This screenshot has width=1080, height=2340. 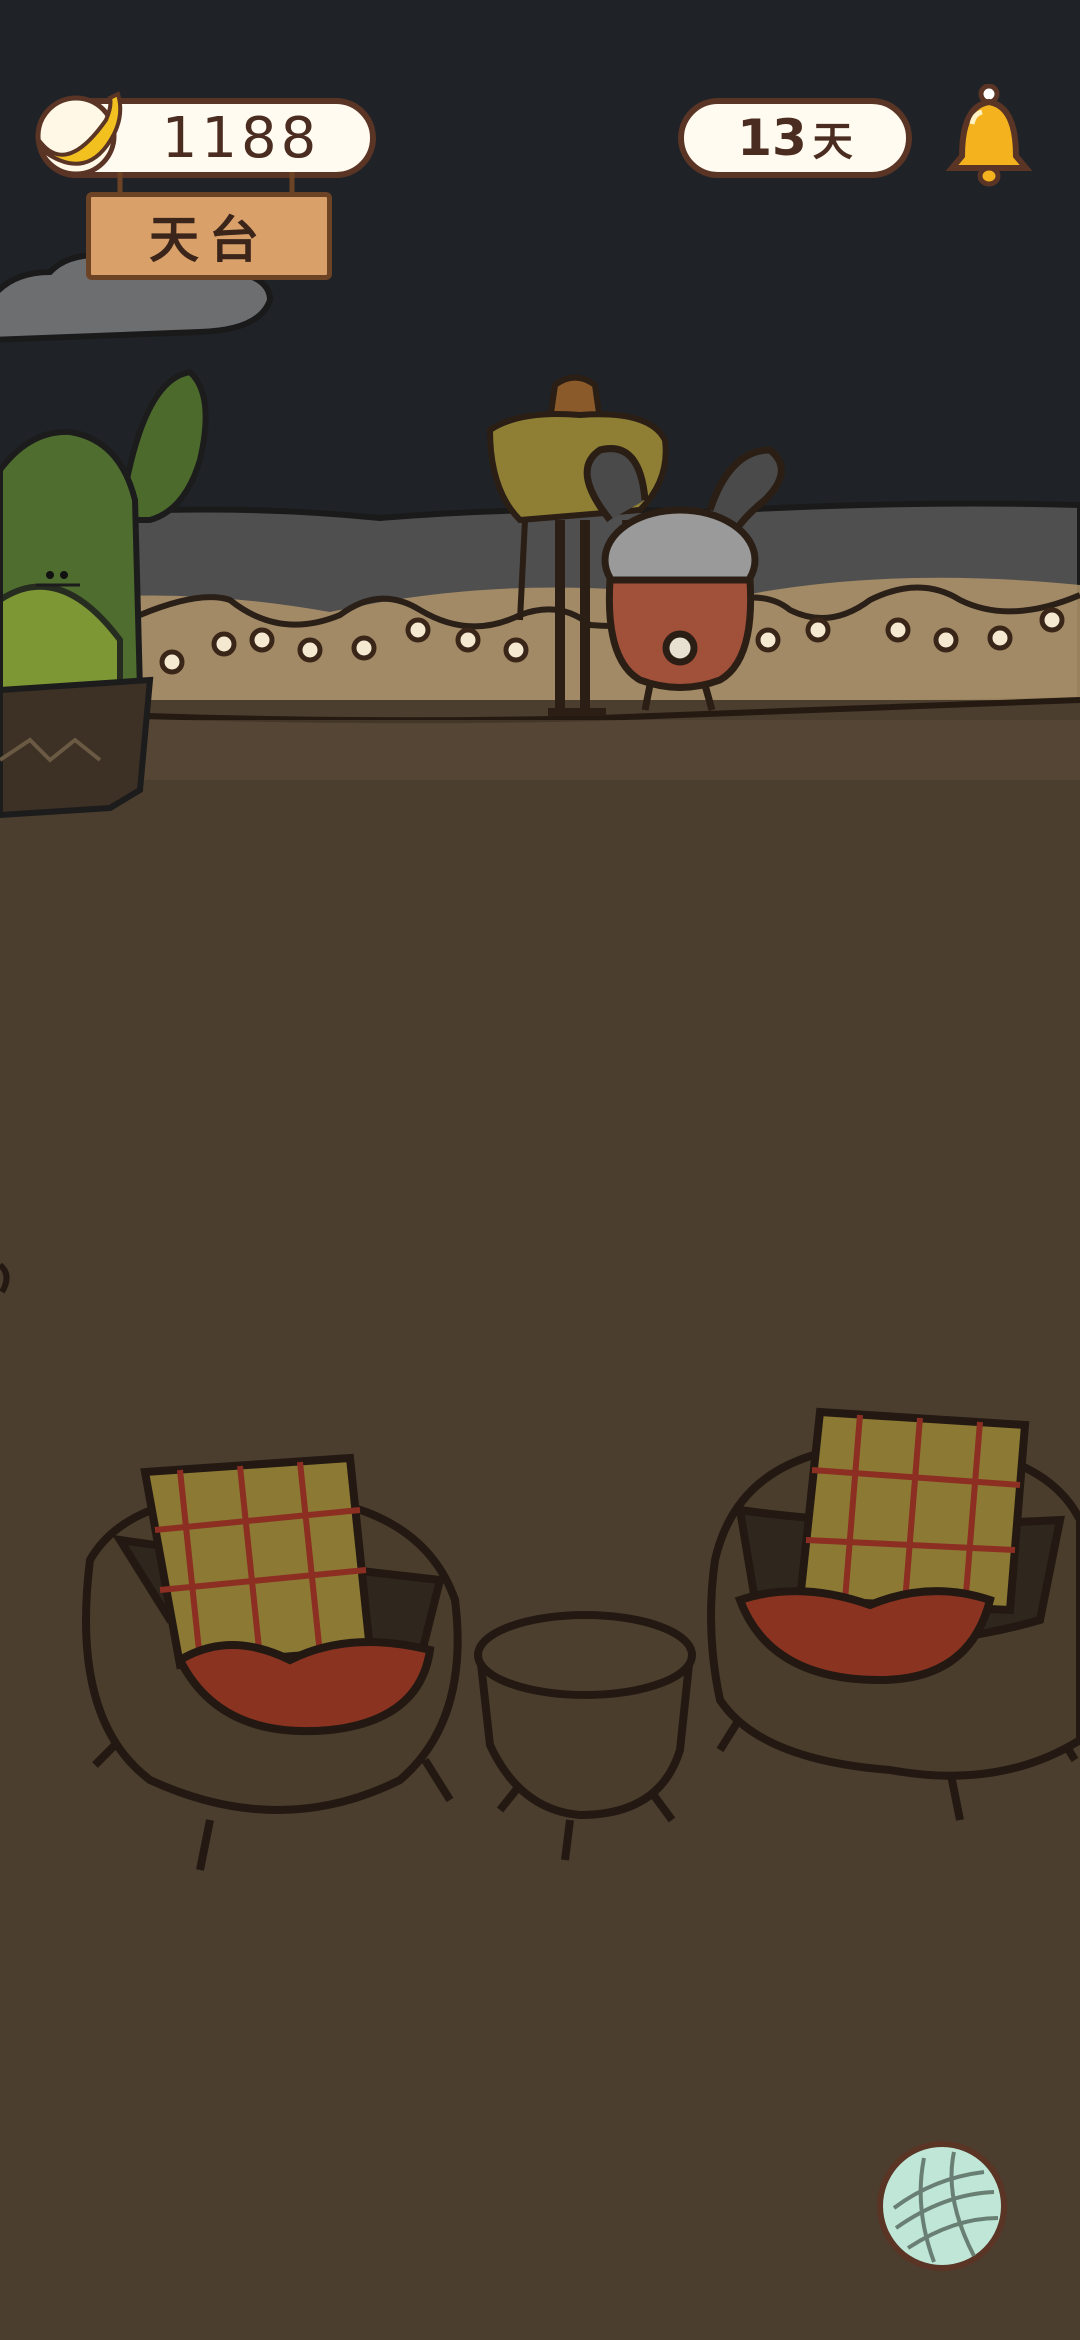 I want to click on days-value: 13, so click(x=772, y=138).